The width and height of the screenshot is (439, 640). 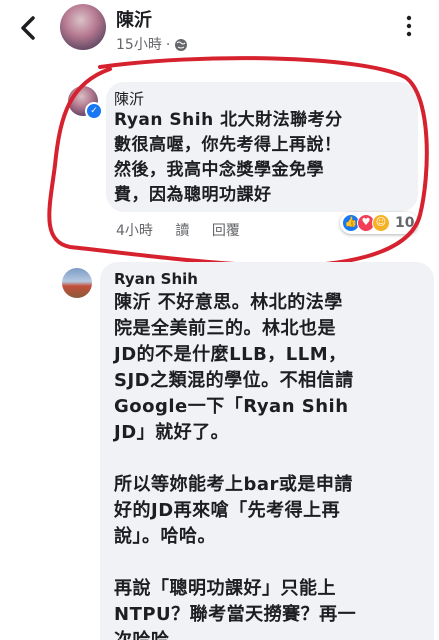 What do you see at coordinates (181, 45) in the screenshot?
I see `globe-icon` at bounding box center [181, 45].